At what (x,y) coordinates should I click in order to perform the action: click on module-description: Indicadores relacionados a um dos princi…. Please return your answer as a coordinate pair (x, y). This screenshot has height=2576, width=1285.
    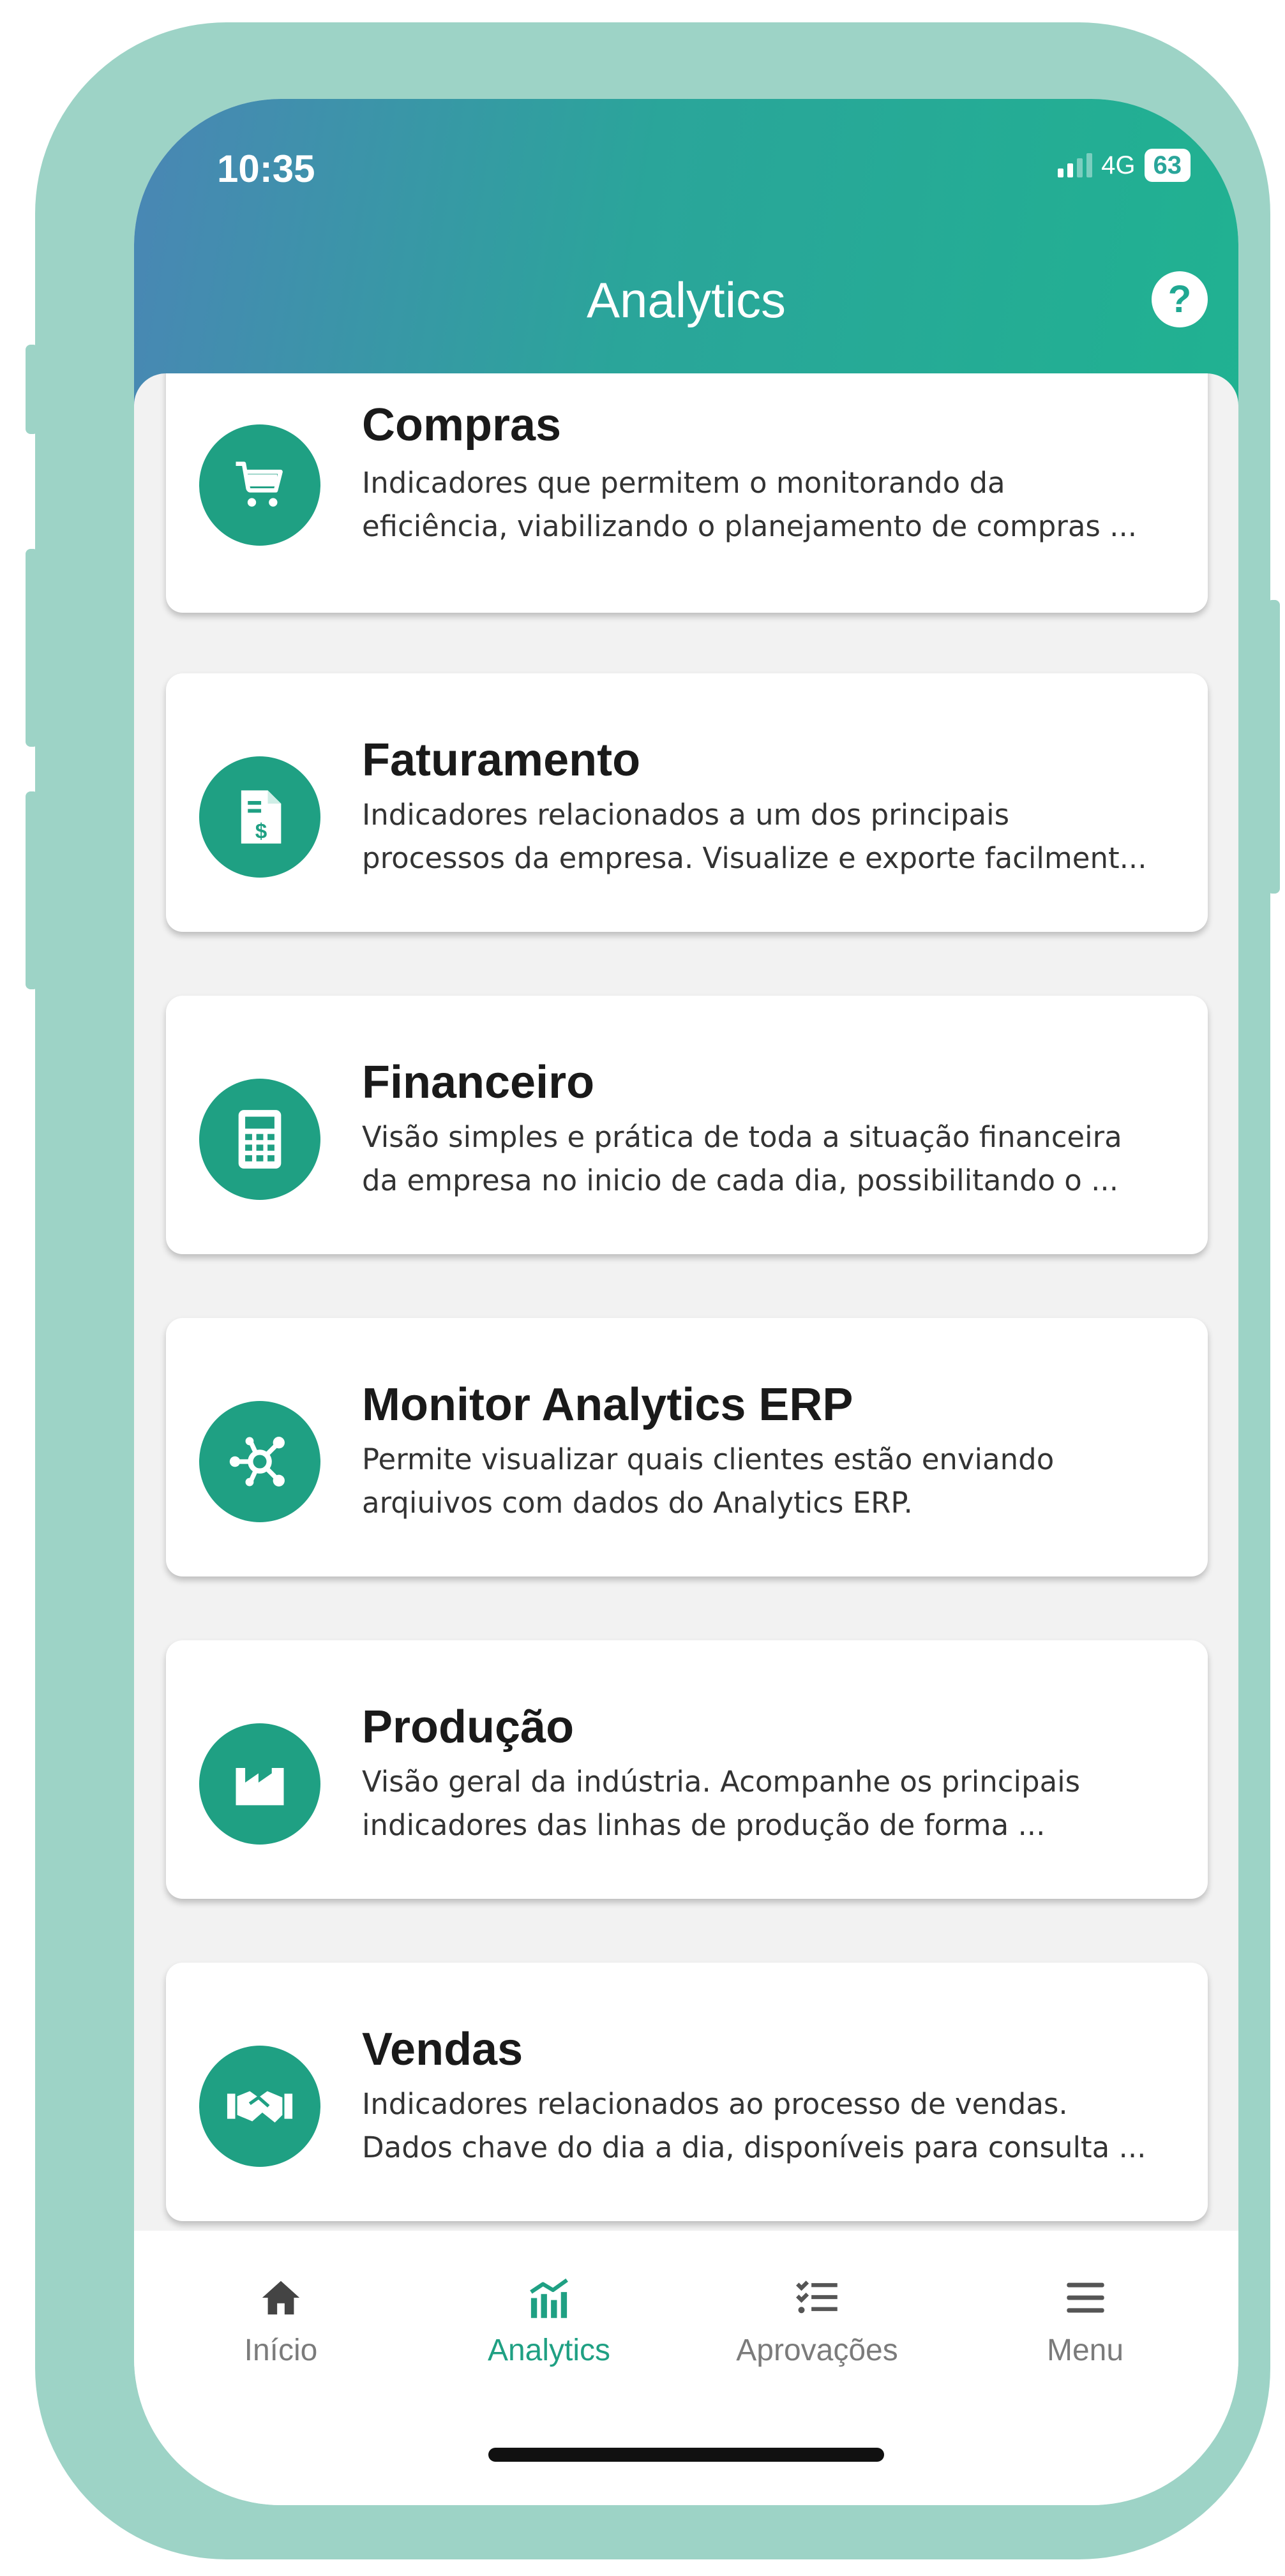
    Looking at the image, I should click on (773, 836).